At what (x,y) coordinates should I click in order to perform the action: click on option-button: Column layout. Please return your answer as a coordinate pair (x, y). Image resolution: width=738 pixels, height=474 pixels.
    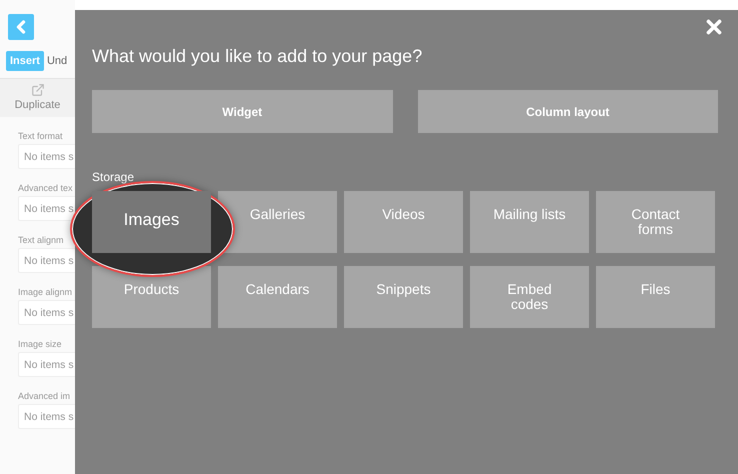
    Looking at the image, I should click on (568, 111).